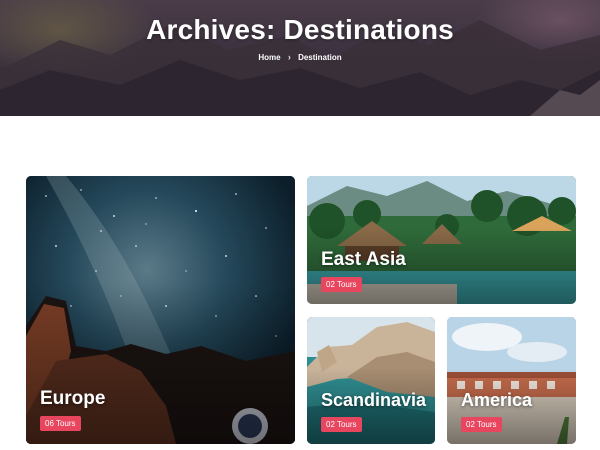  What do you see at coordinates (374, 400) in the screenshot?
I see `destination-name: Scandinavia` at bounding box center [374, 400].